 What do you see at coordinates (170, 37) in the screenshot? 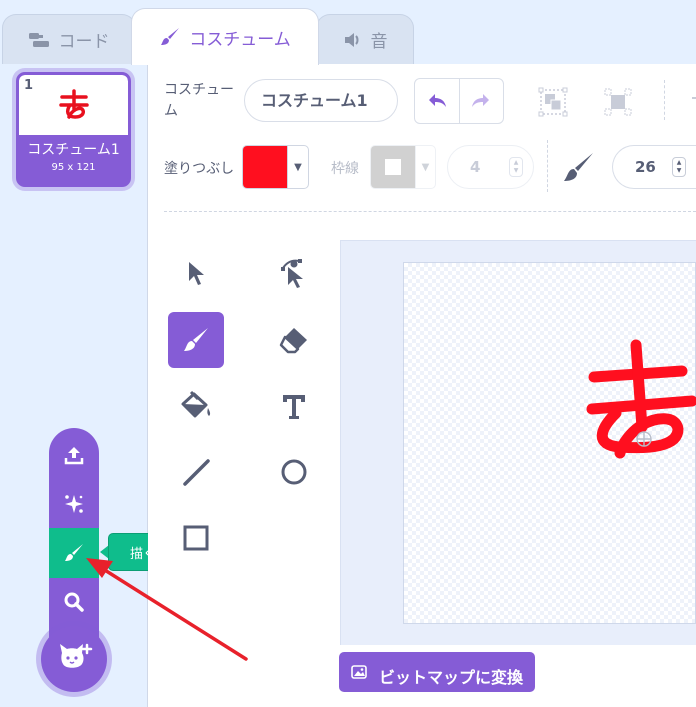
I see `paintbrush-icon` at bounding box center [170, 37].